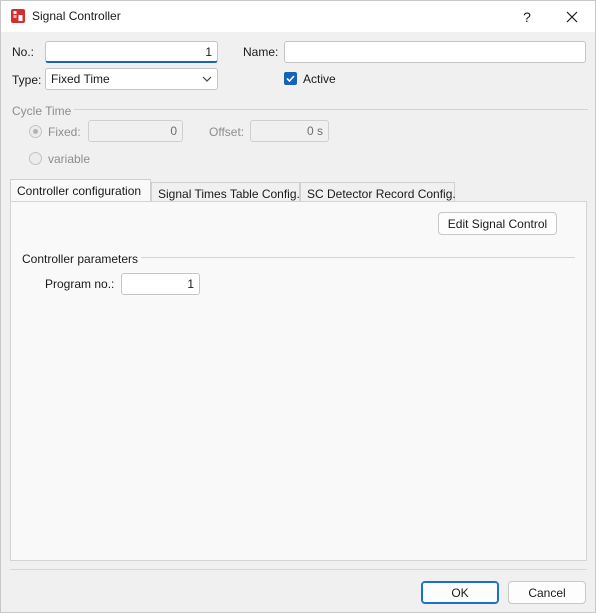 Image resolution: width=596 pixels, height=613 pixels. What do you see at coordinates (42, 111) in the screenshot?
I see `cycle-time-section-label: Cycle Time` at bounding box center [42, 111].